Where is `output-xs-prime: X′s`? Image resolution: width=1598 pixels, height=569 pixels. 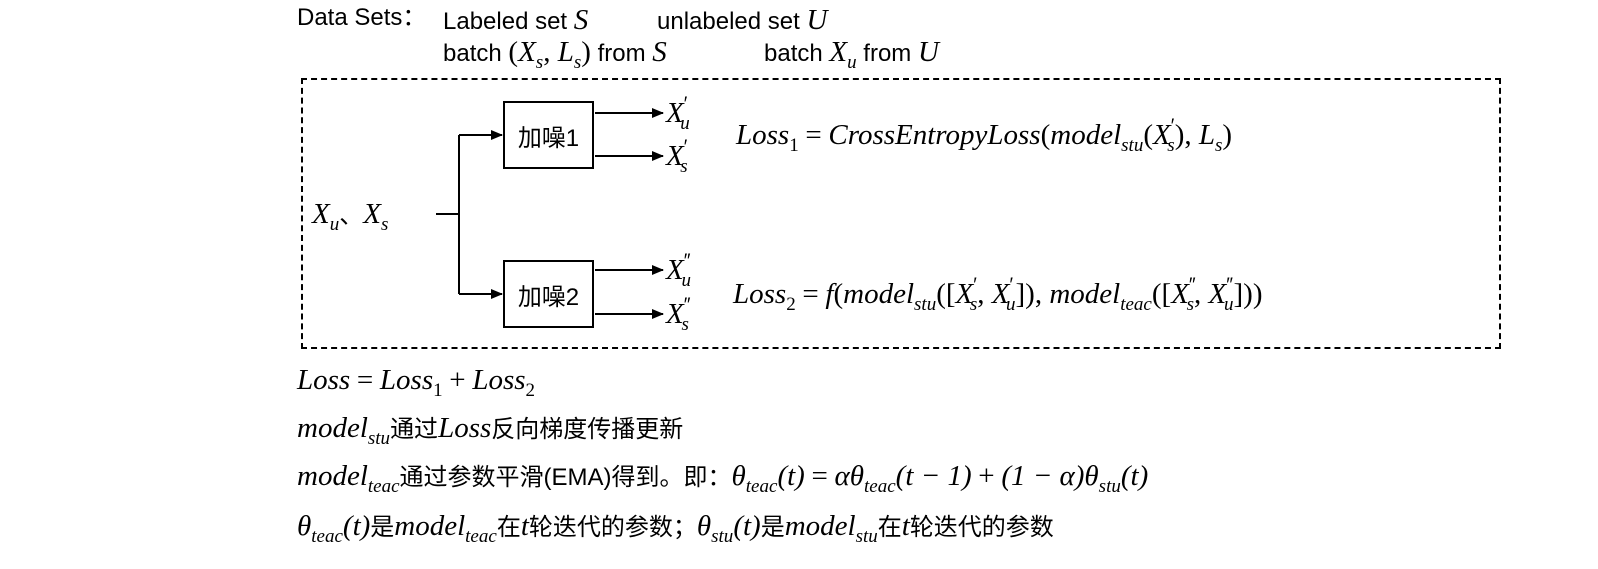 output-xs-prime: X′s is located at coordinates (677, 157).